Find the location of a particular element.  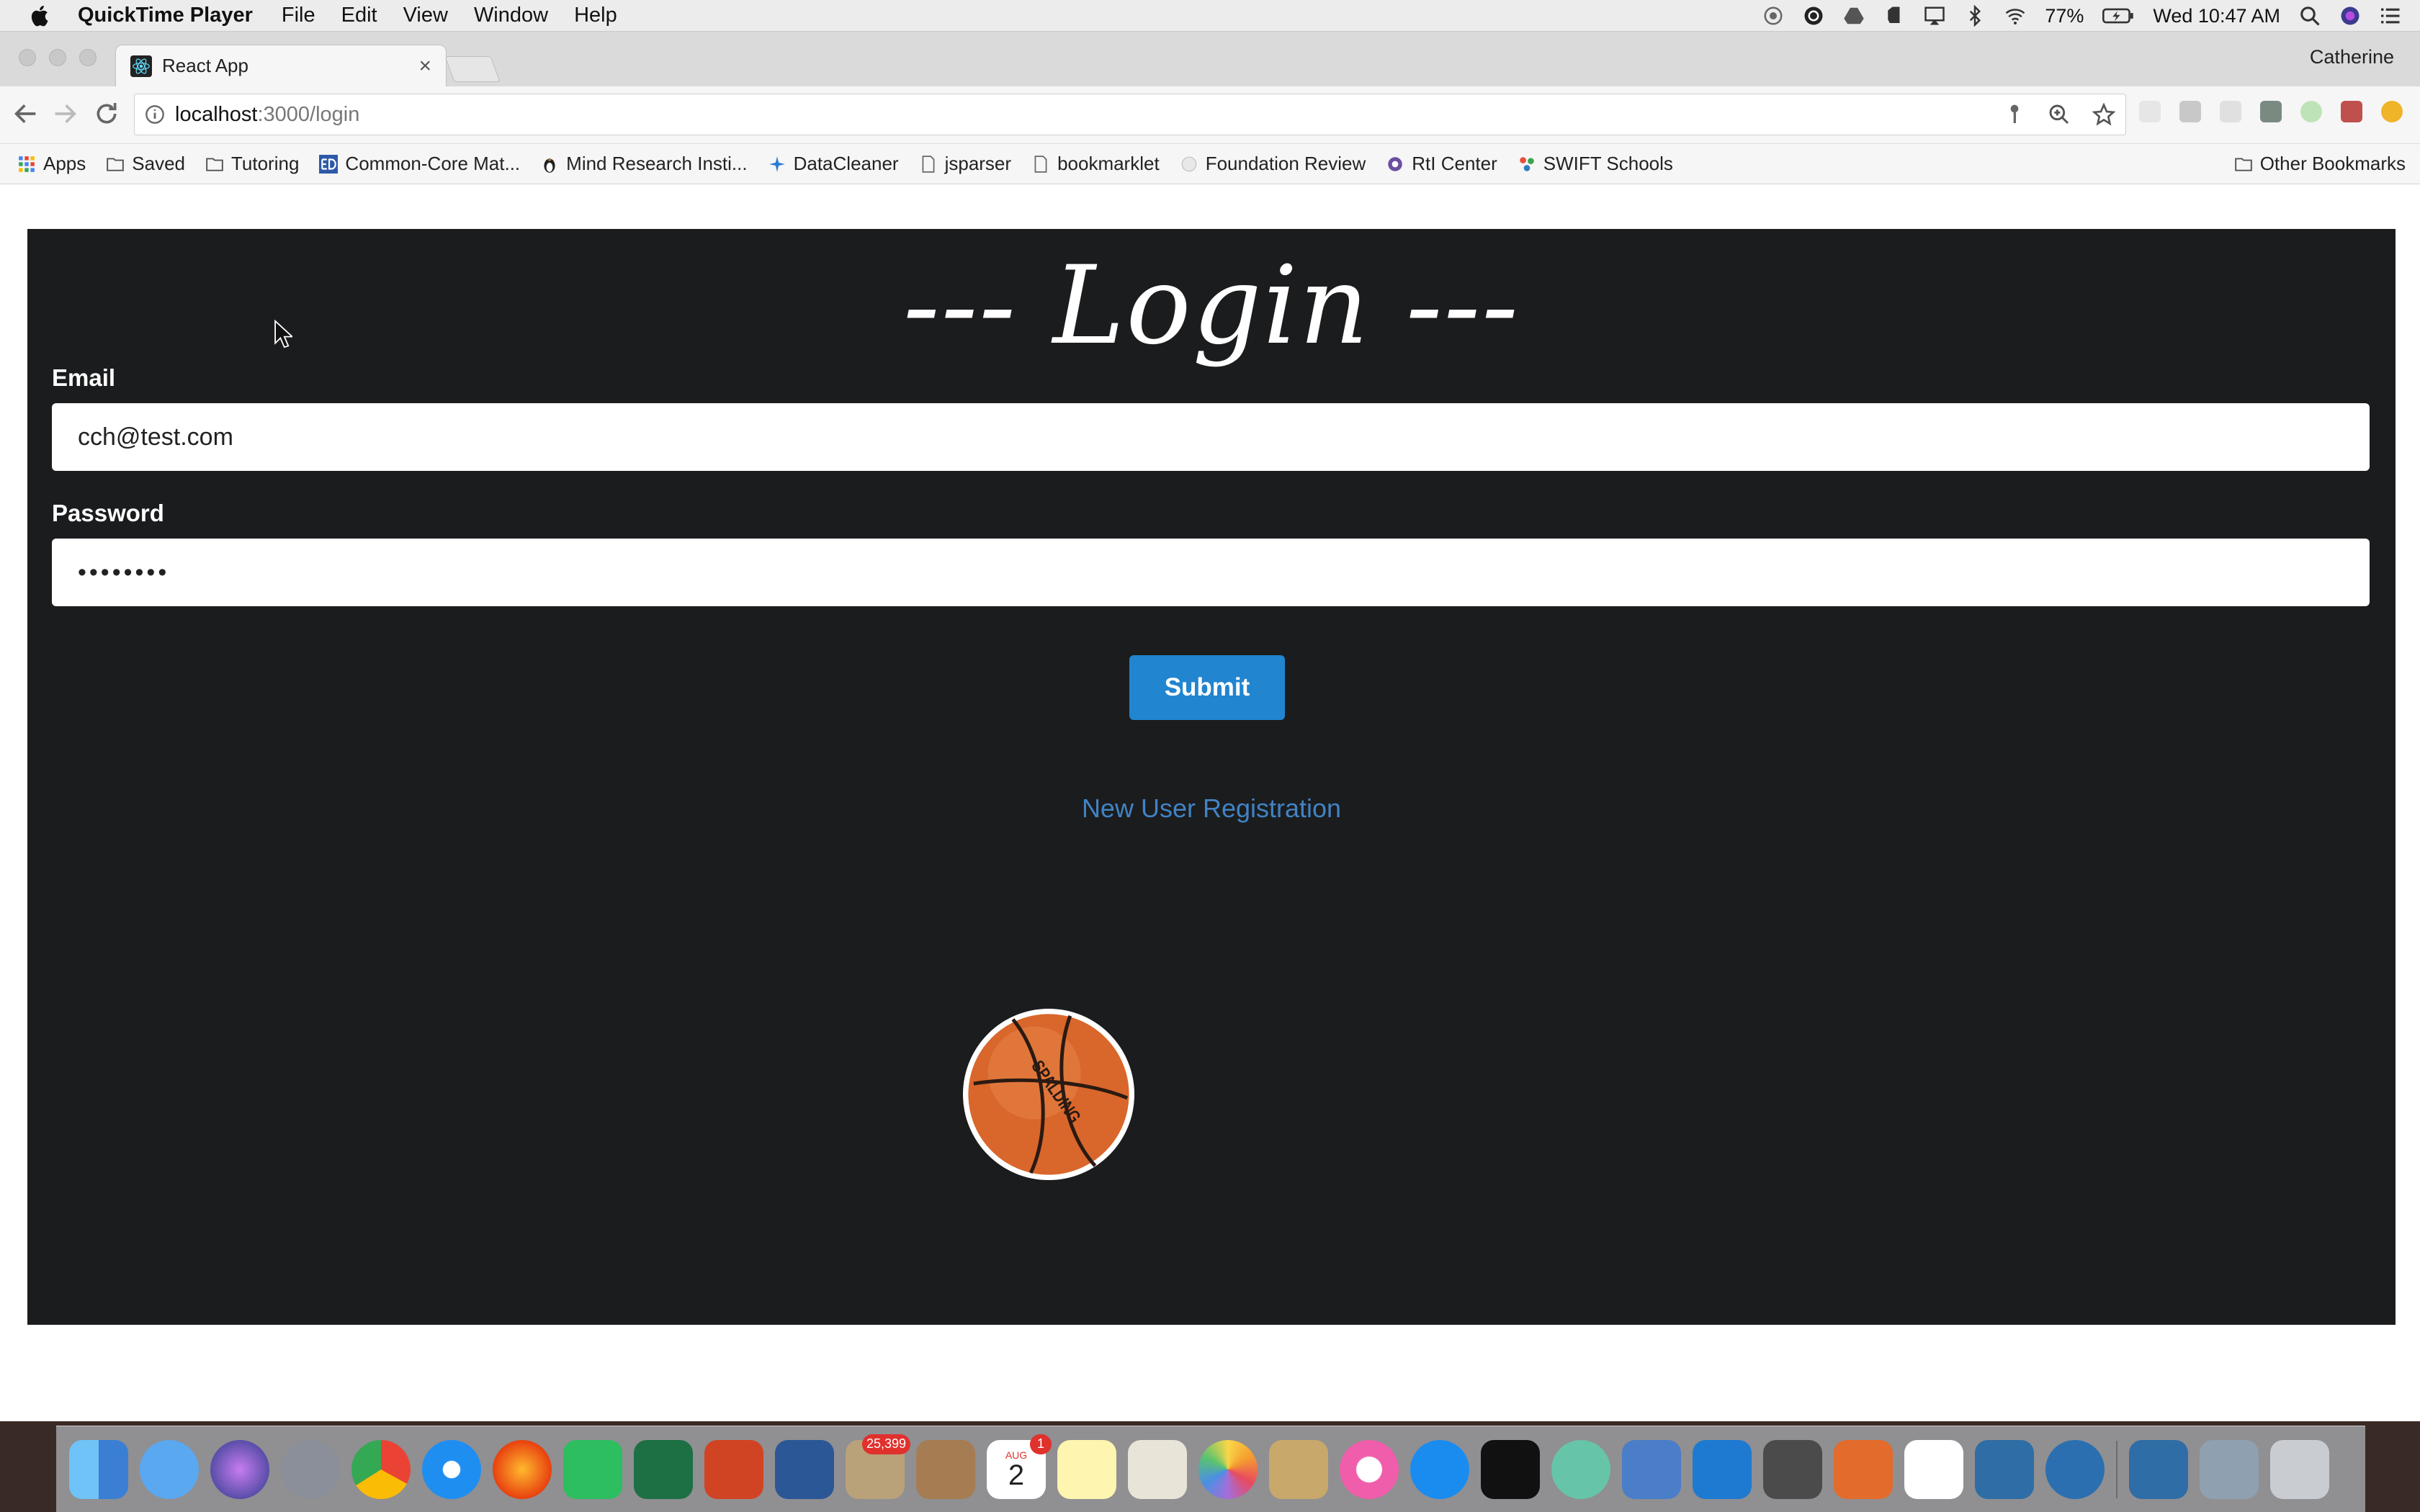

bookmark-apps: Apps is located at coordinates (52, 164).